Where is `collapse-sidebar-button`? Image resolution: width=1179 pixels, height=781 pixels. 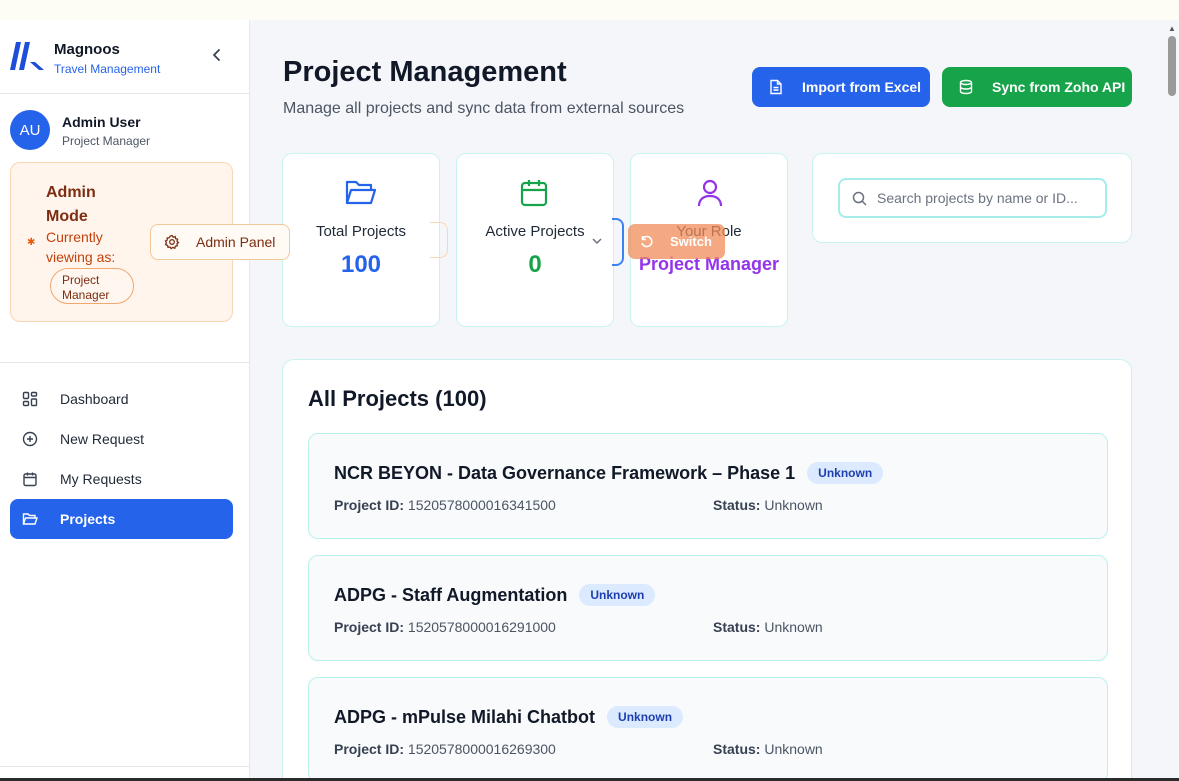 collapse-sidebar-button is located at coordinates (217, 55).